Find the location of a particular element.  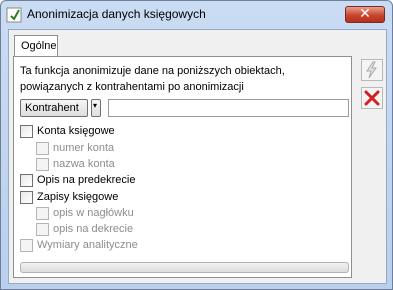

label-konta-ksiegowe: Konta księgowe is located at coordinates (76, 131).